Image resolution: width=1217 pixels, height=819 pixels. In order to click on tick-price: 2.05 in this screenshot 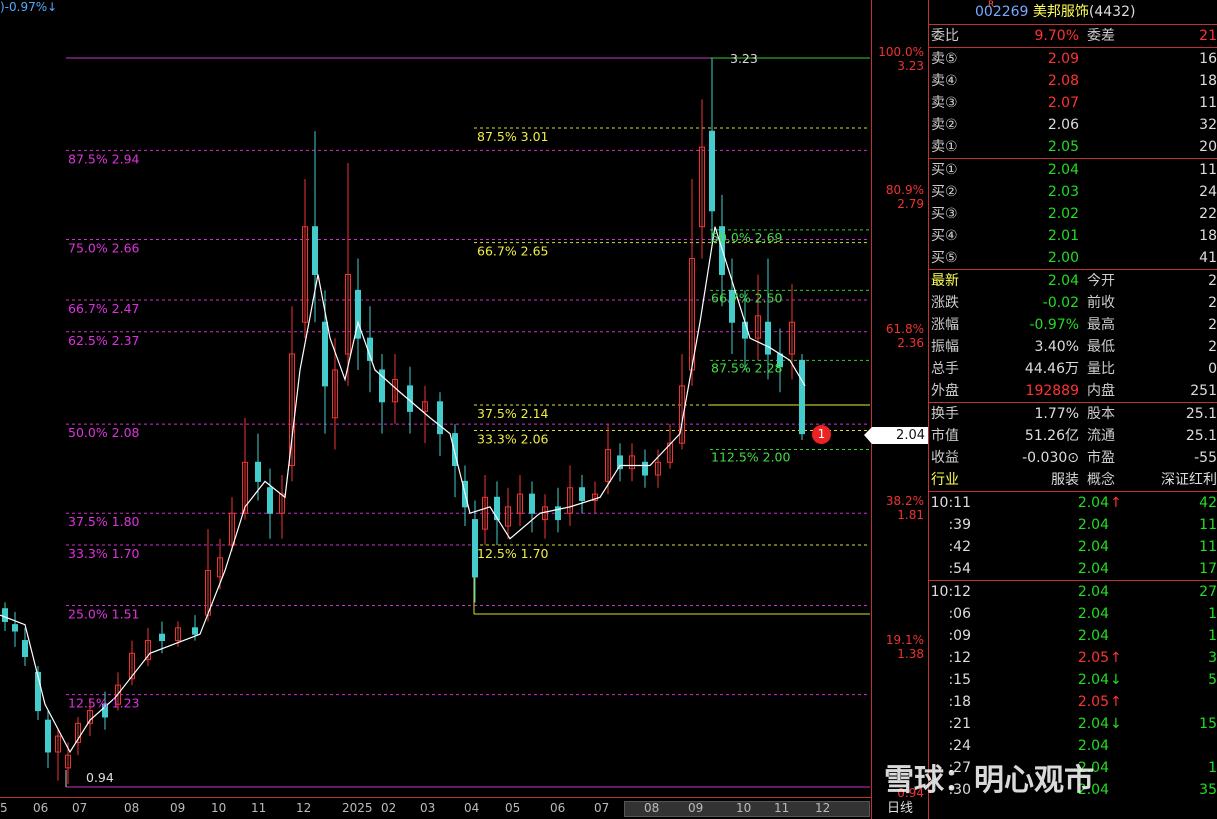, I will do `click(1093, 702)`.